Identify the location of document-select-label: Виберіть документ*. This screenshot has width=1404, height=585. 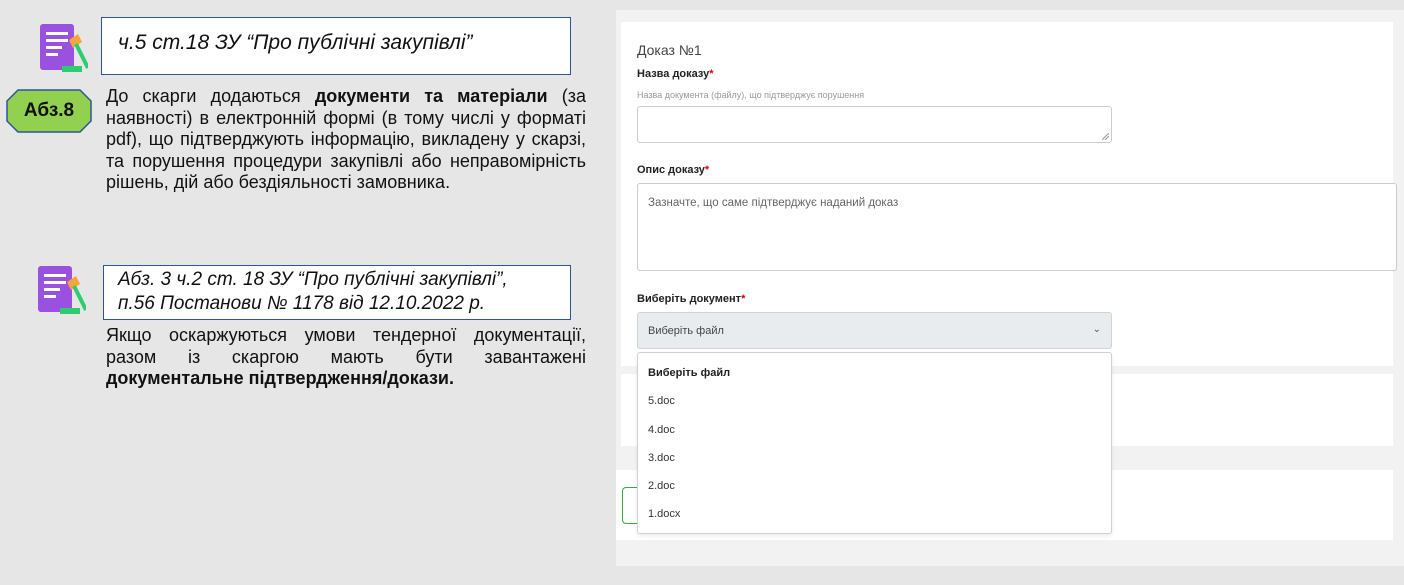
(691, 299).